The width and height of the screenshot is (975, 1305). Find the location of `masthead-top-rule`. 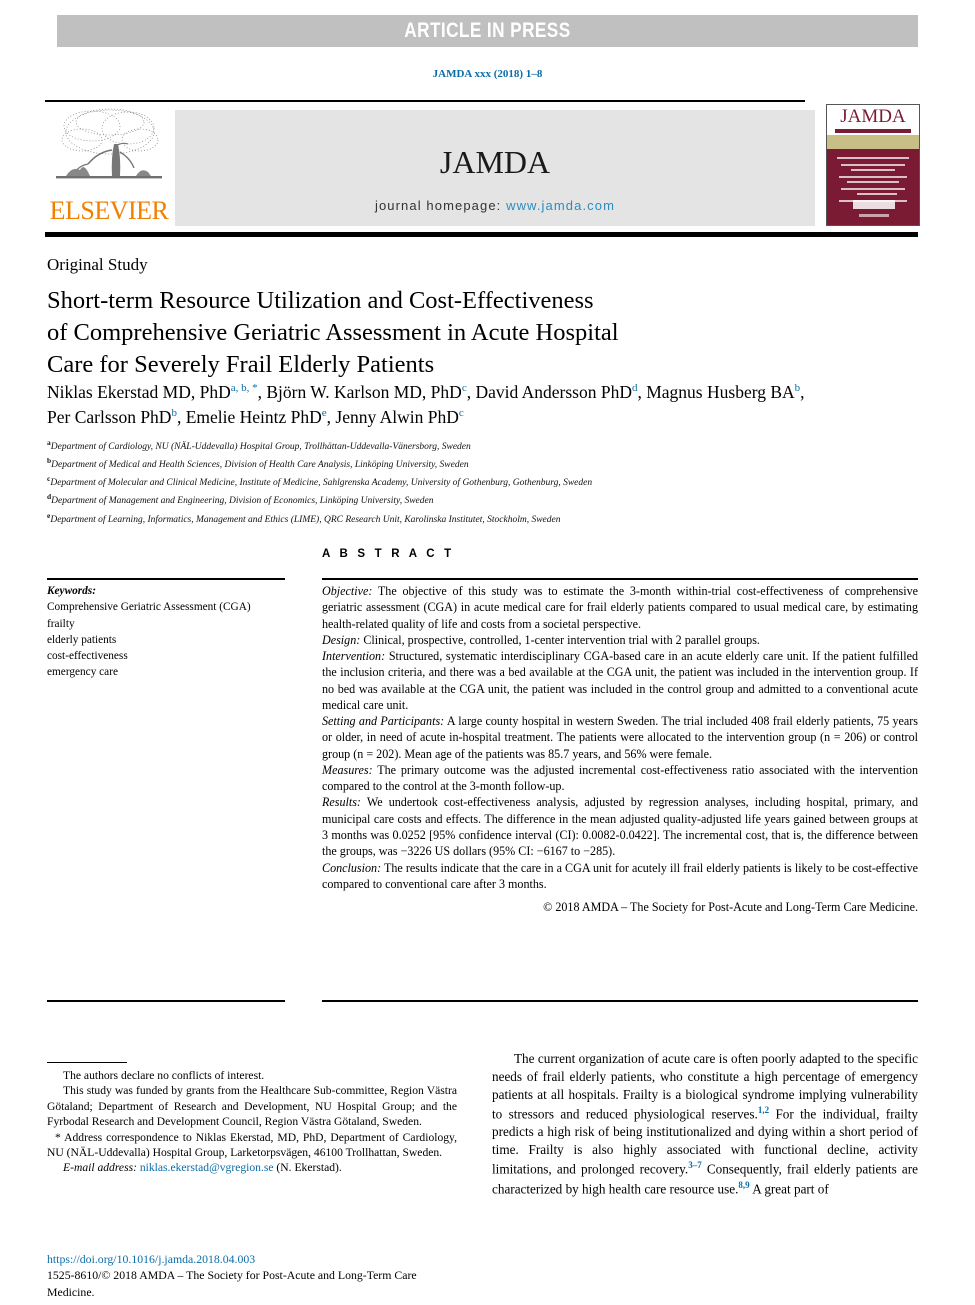

masthead-top-rule is located at coordinates (425, 101).